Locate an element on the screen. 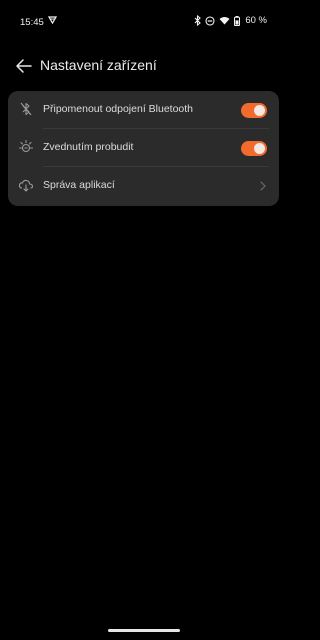 The image size is (320, 640). battery-percentage: 60 % is located at coordinates (256, 20).